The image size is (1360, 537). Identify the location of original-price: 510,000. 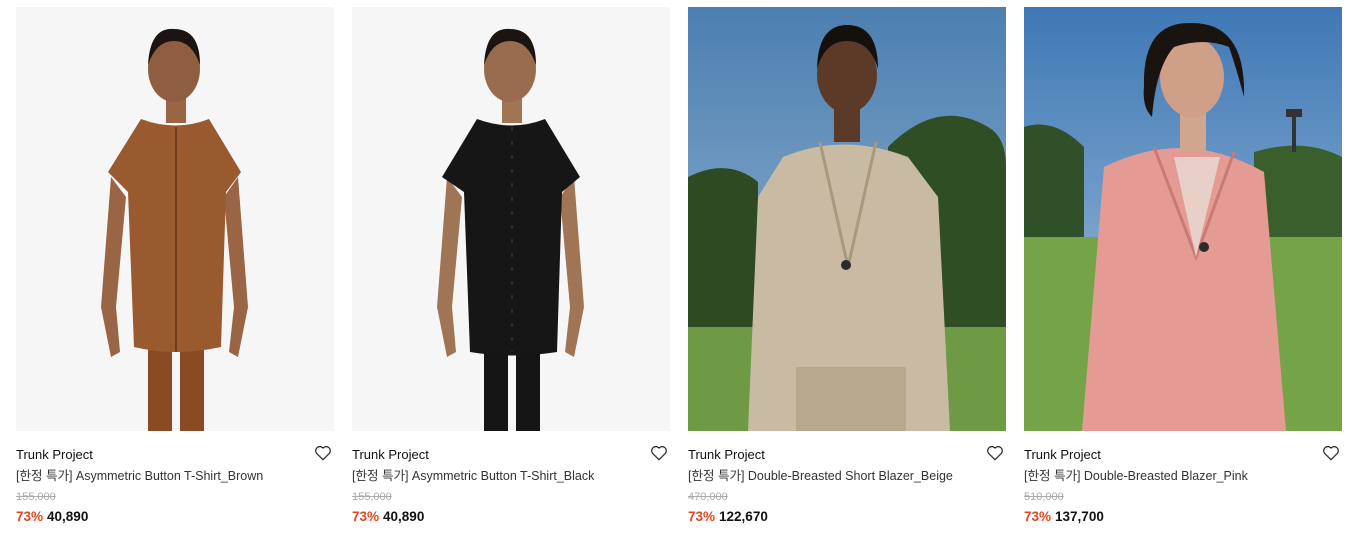
(1044, 497).